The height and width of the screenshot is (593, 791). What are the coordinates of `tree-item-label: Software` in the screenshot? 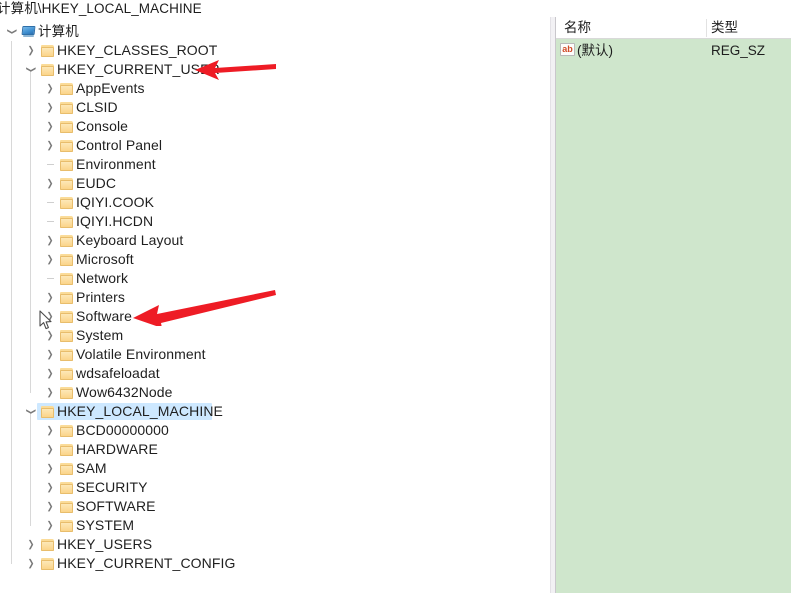 It's located at (104, 316).